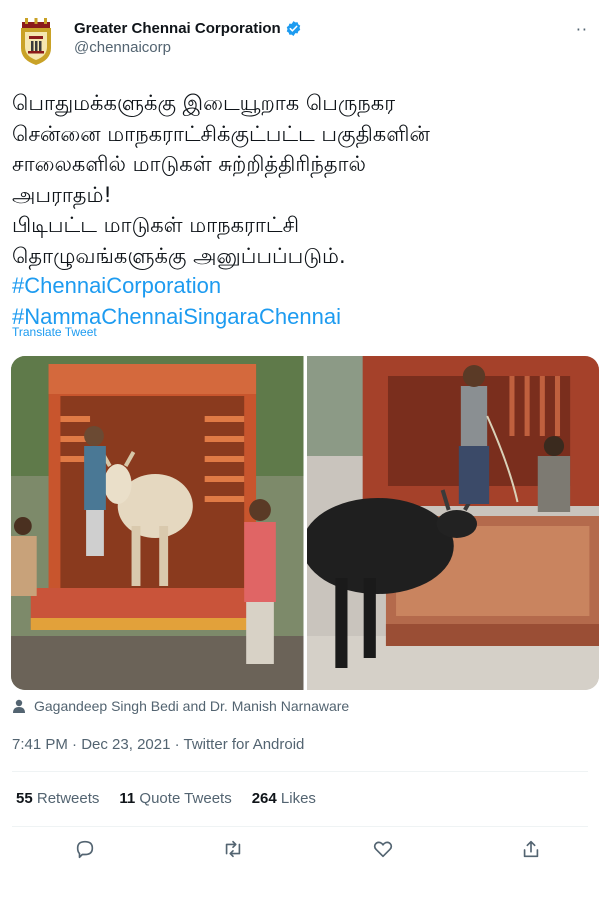 Image resolution: width=600 pixels, height=900 pixels. I want to click on verified-badge-icon, so click(293, 28).